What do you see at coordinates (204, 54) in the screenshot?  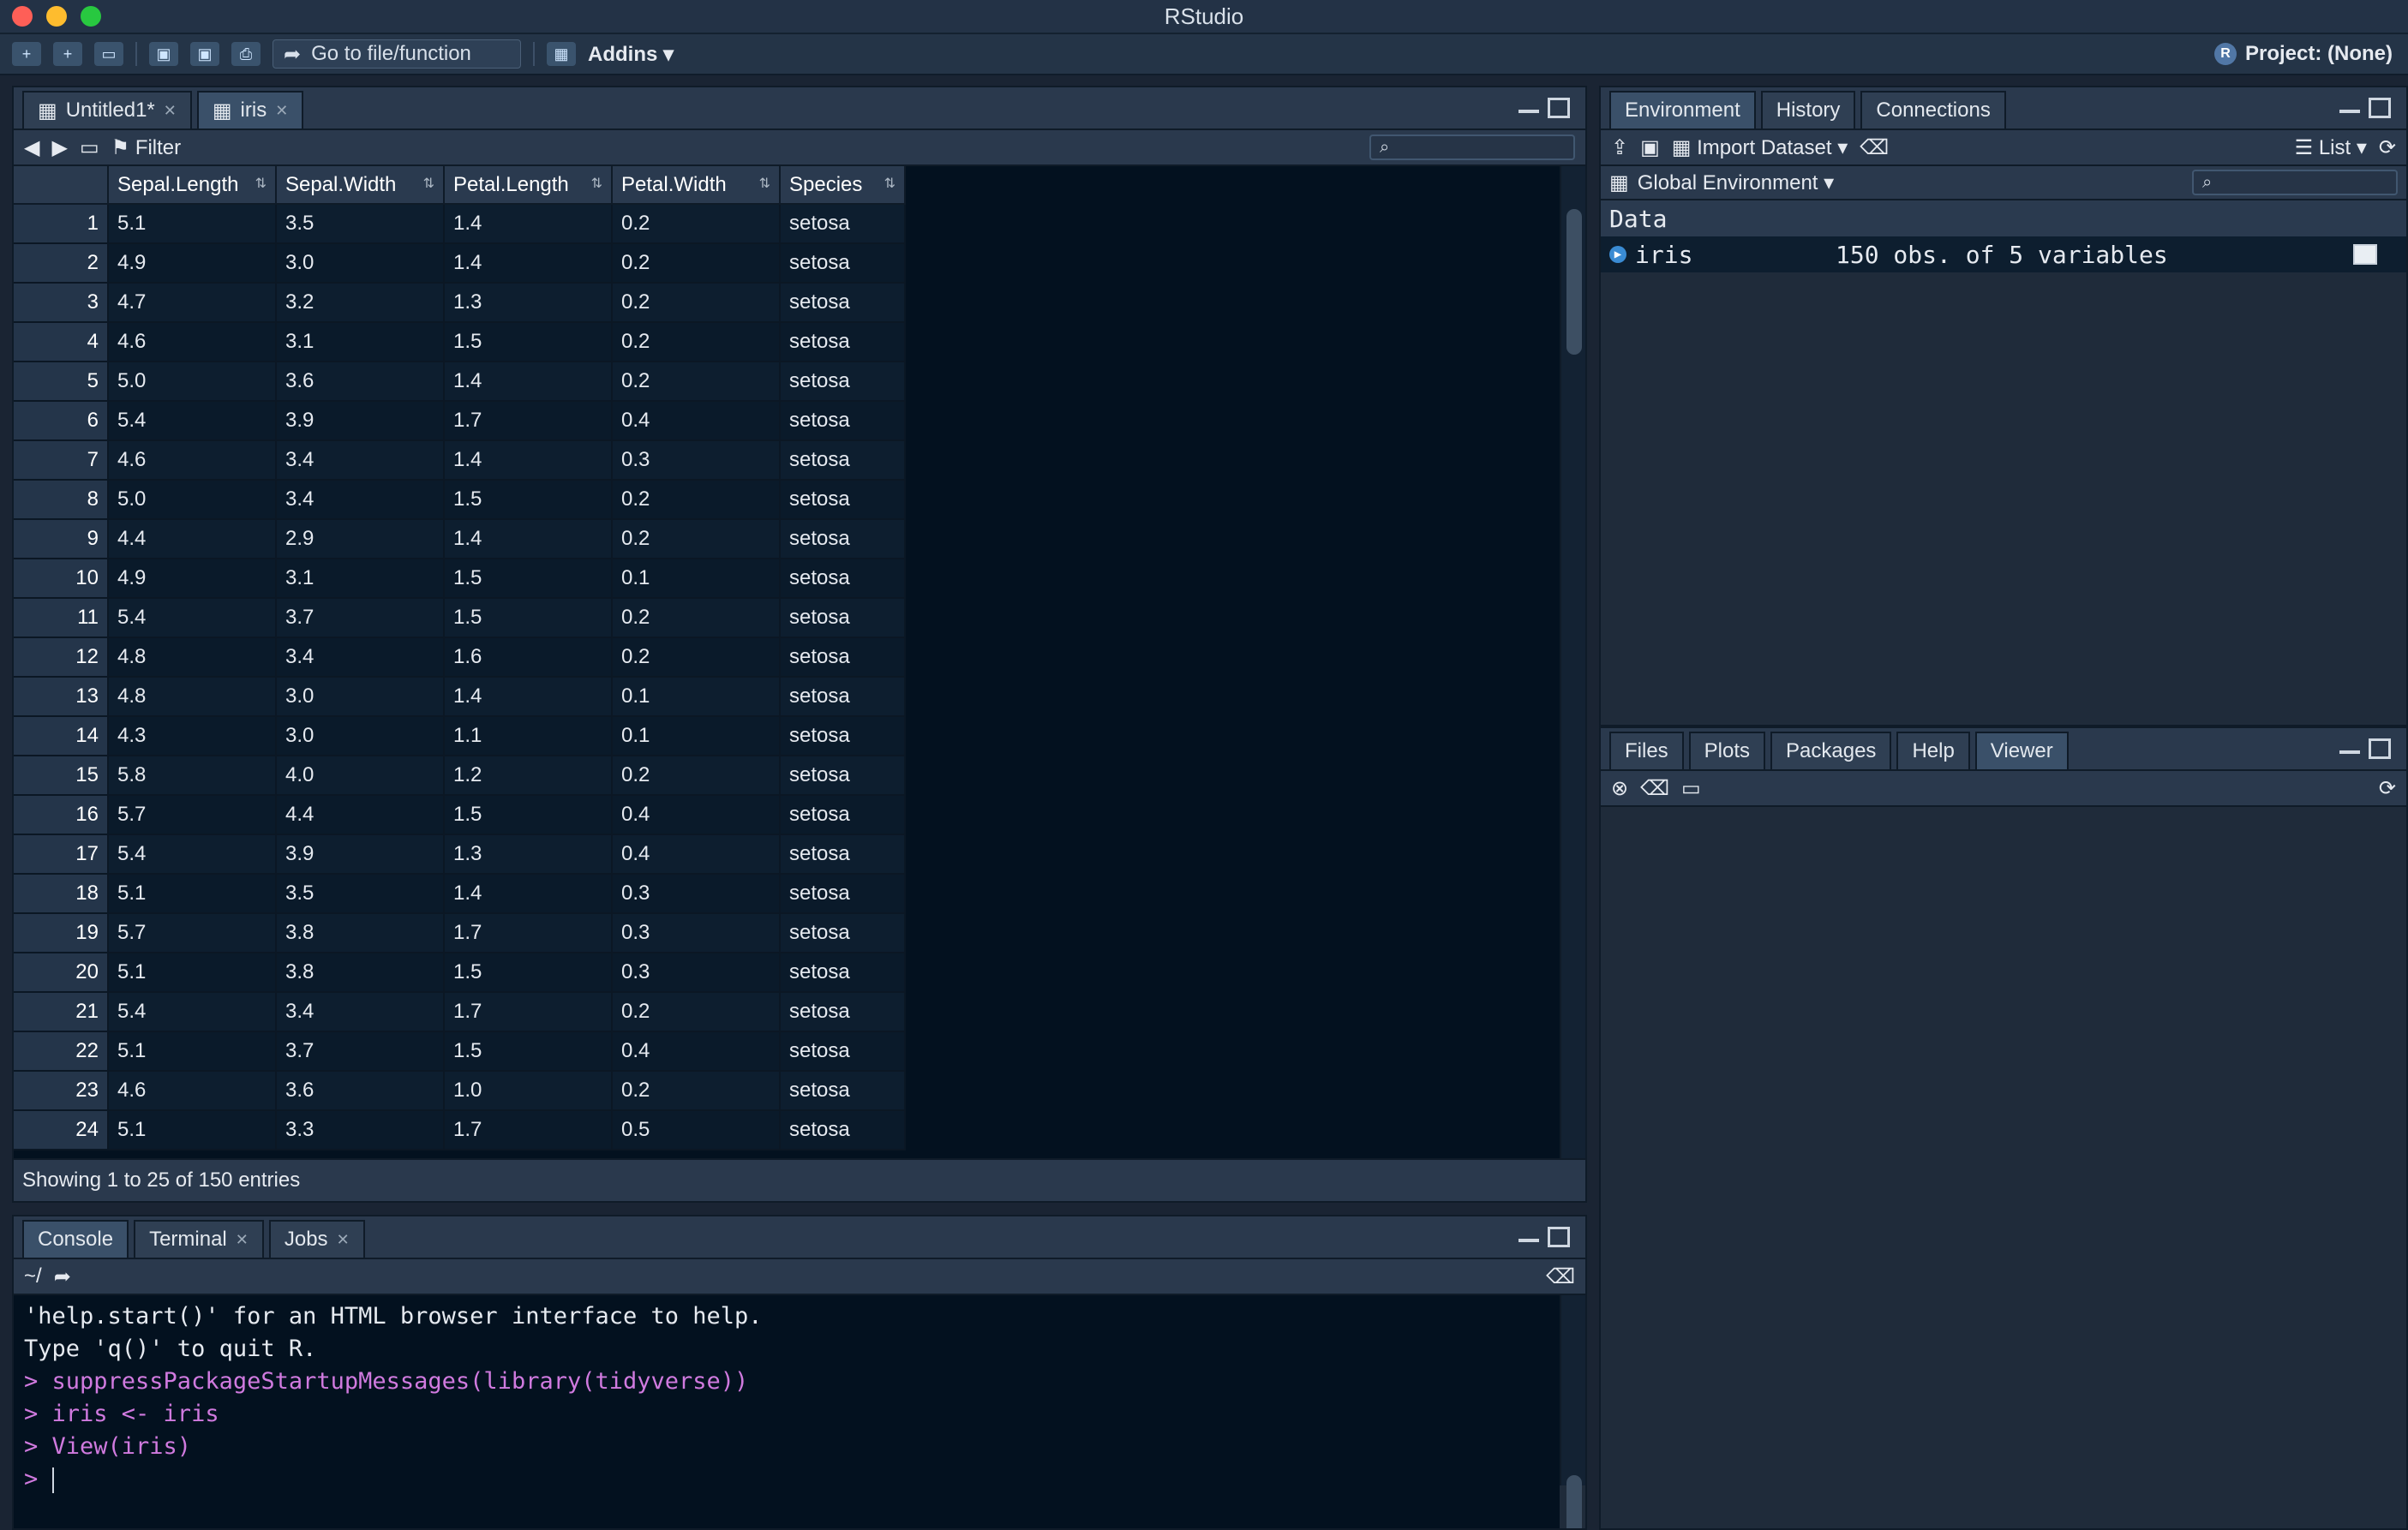 I see `save-all-icon: ▣` at bounding box center [204, 54].